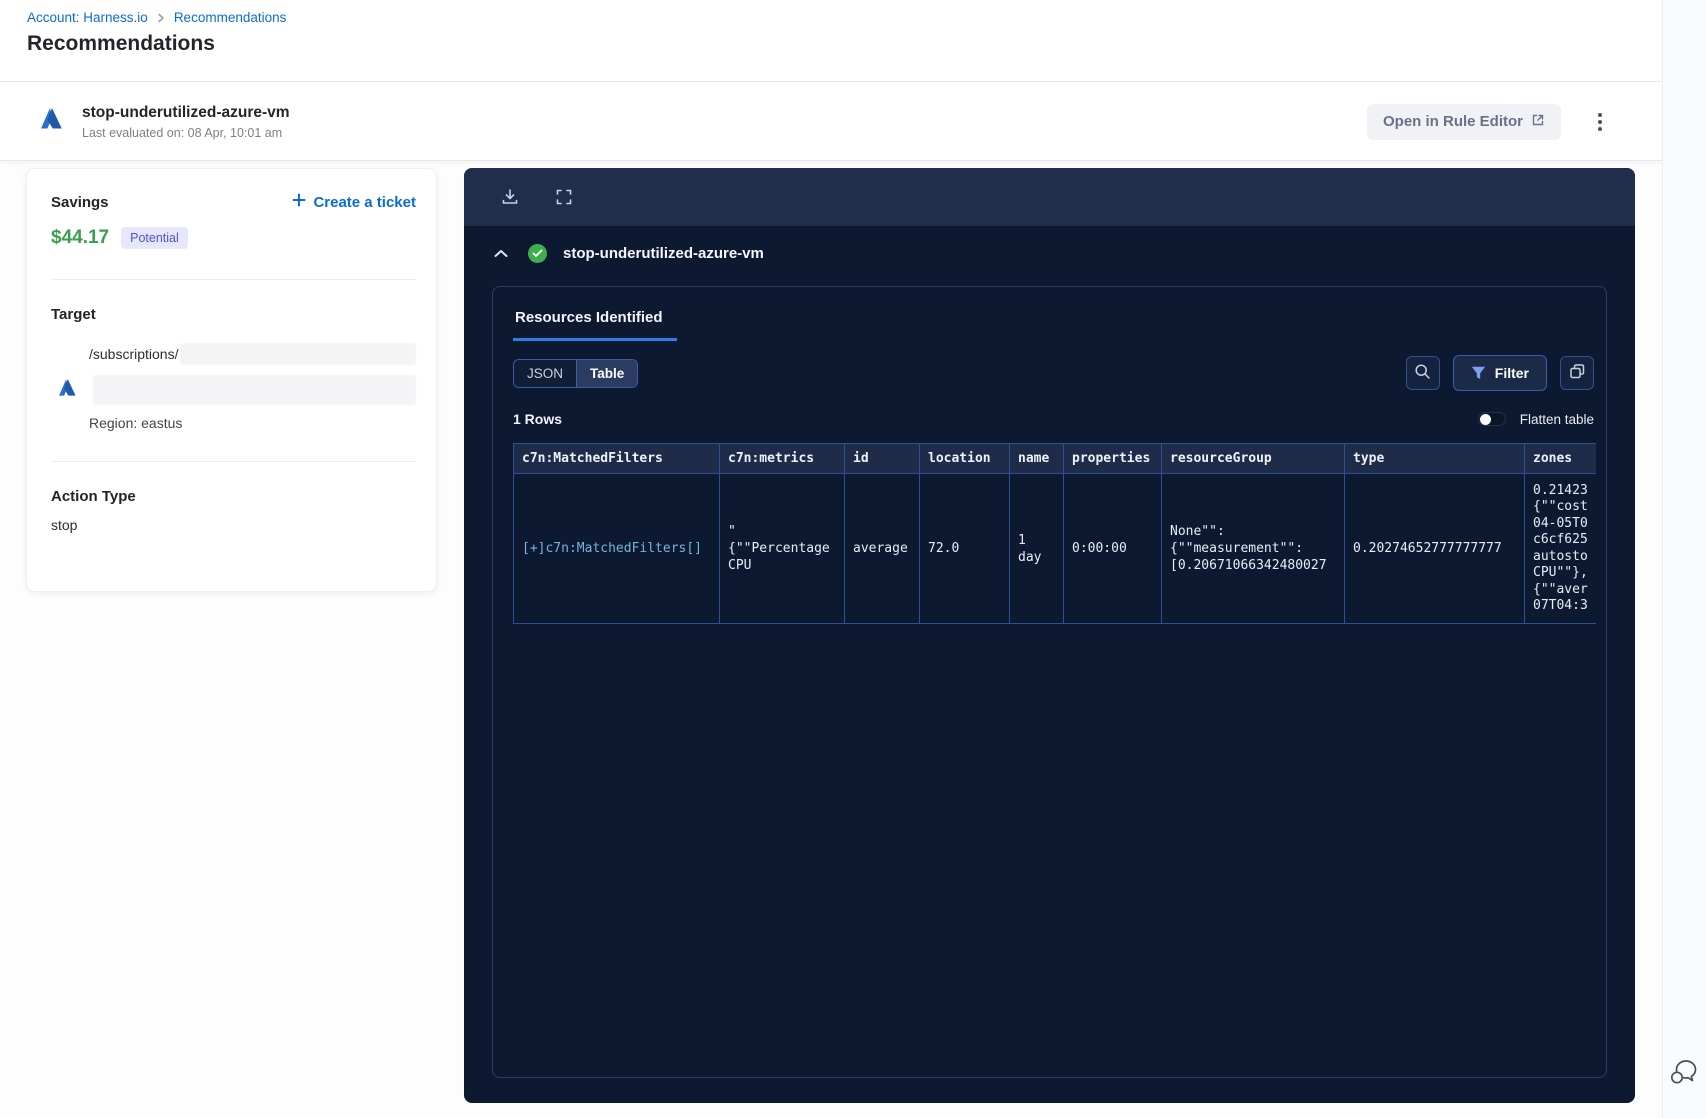 This screenshot has height=1118, width=1706. Describe the element at coordinates (182, 132) in the screenshot. I see `last-evaluated-text: Last evaluated on: 08 Apr, 10:01 am` at that location.